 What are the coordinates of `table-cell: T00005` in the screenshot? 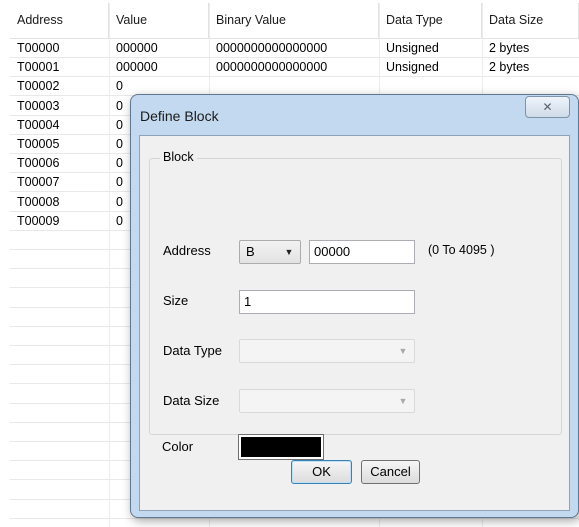 It's located at (38, 144).